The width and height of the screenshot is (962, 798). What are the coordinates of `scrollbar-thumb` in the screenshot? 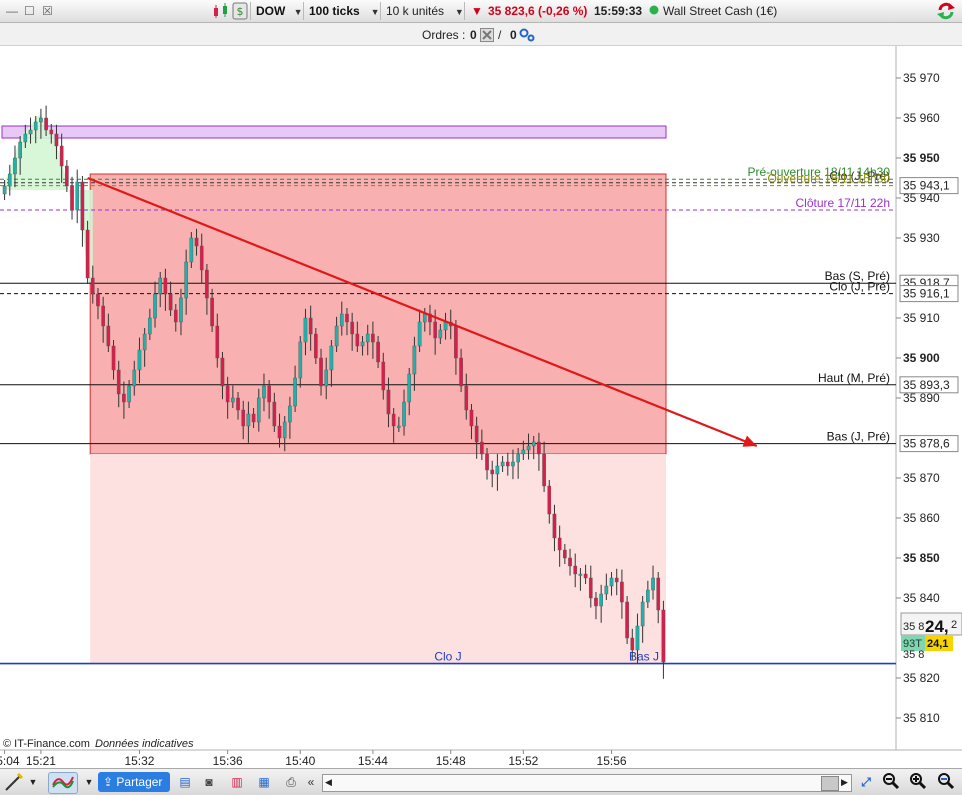 It's located at (830, 783).